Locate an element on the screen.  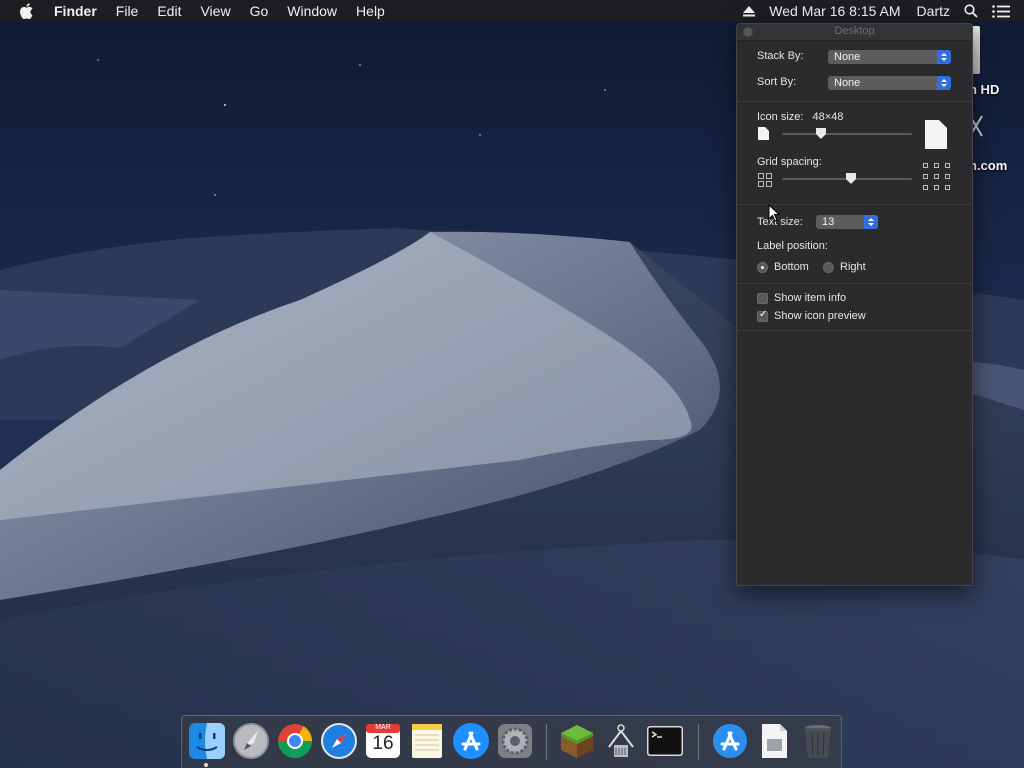
show-item-info-text: Show item info is located at coordinates (810, 298).